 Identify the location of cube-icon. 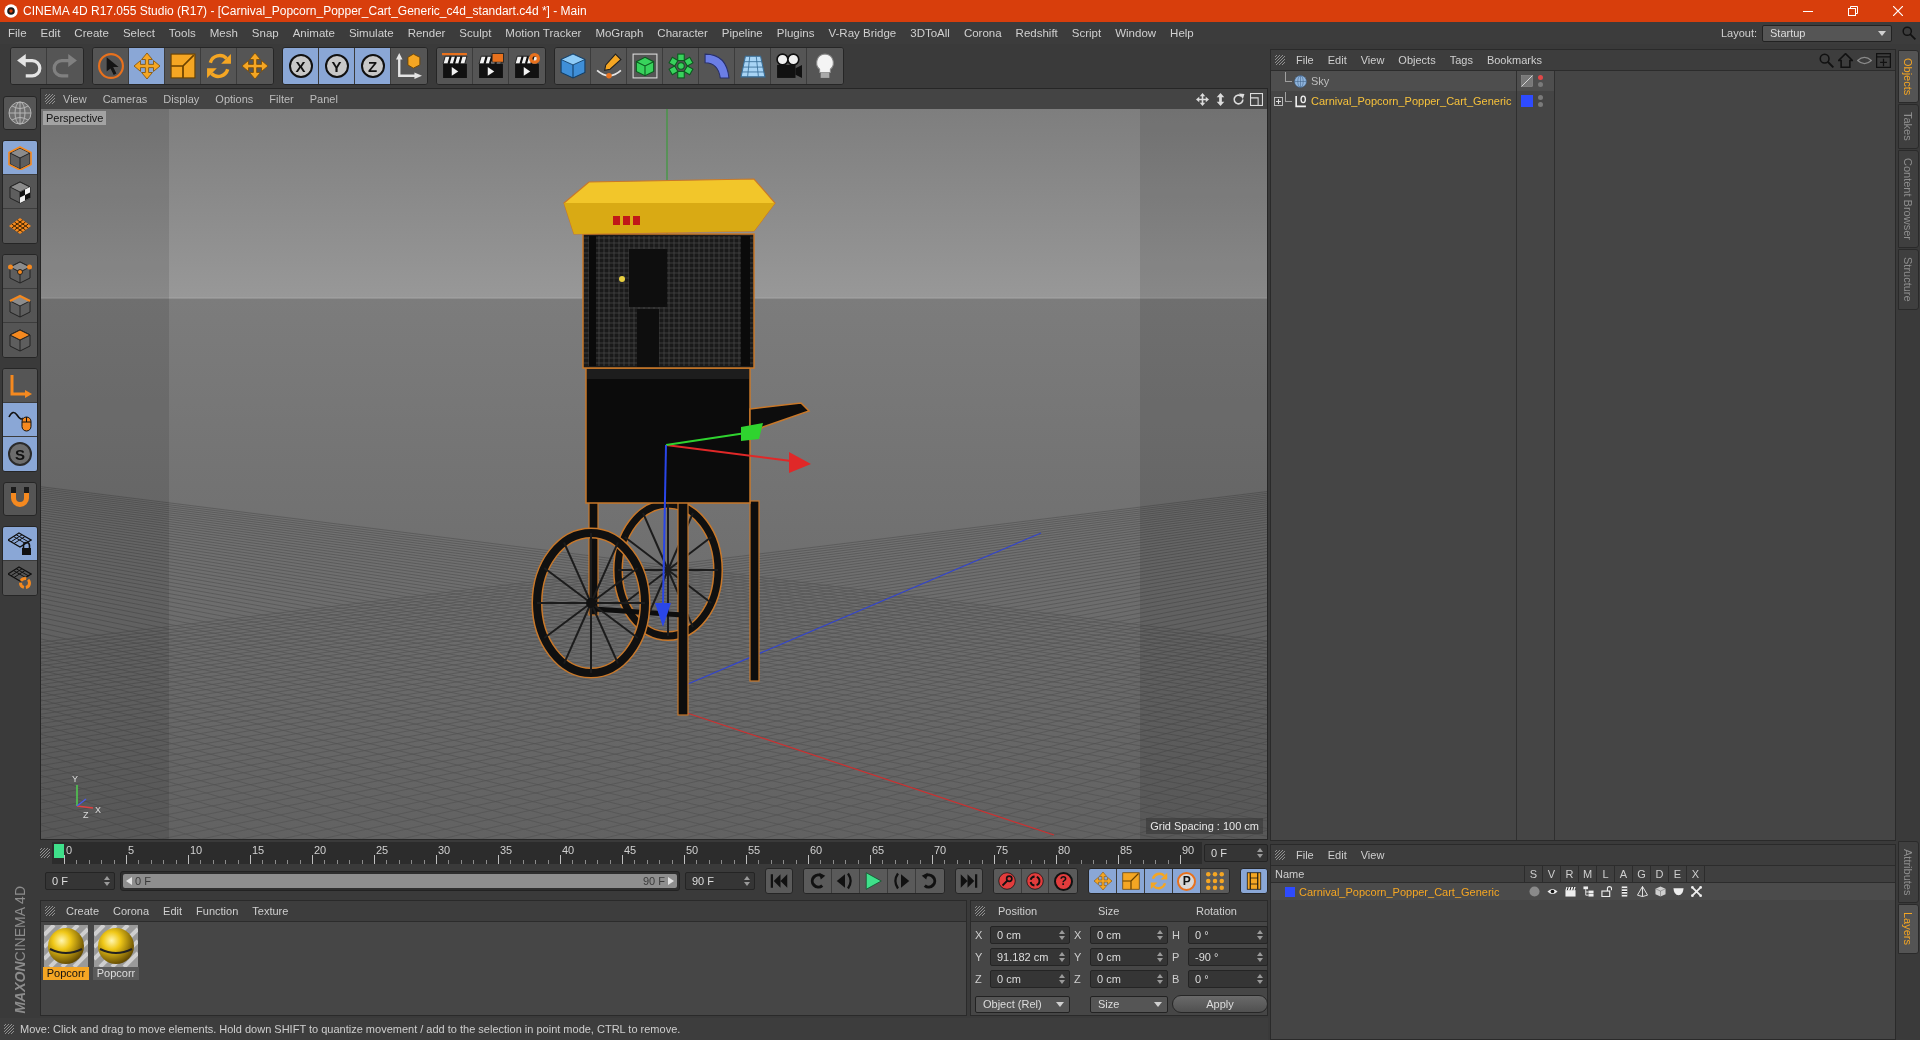
(1660, 891).